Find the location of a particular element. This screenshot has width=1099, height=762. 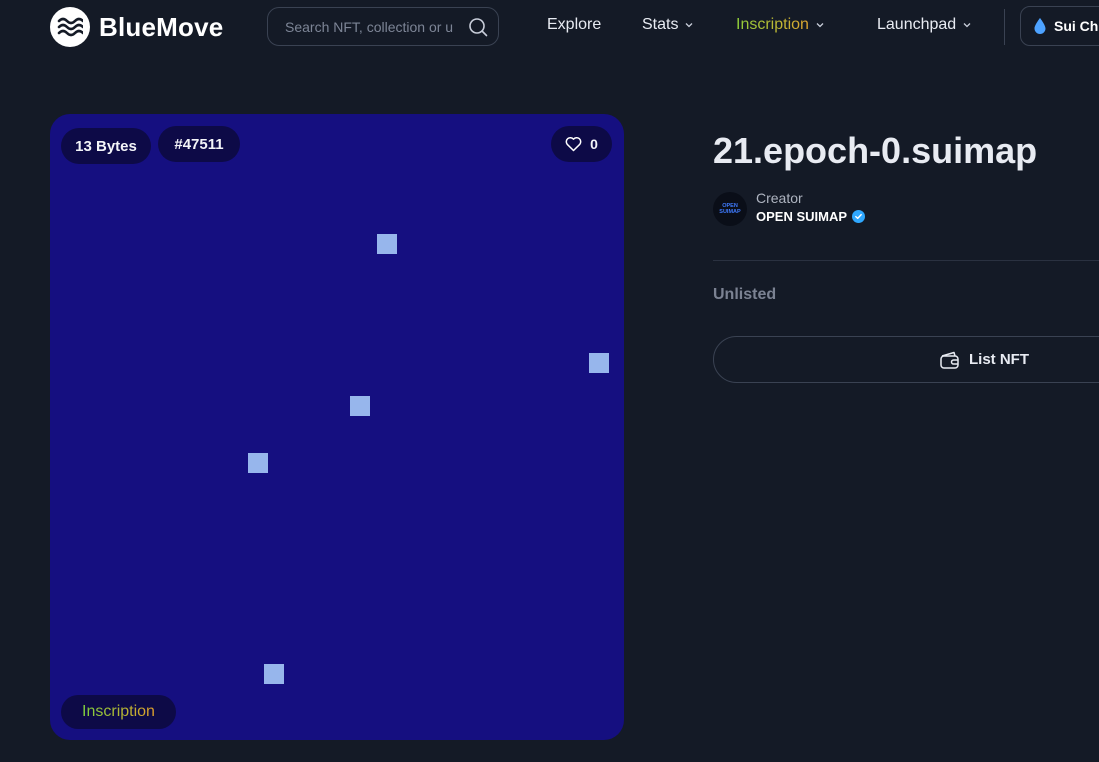

size-badge: 13 Bytes is located at coordinates (106, 146).